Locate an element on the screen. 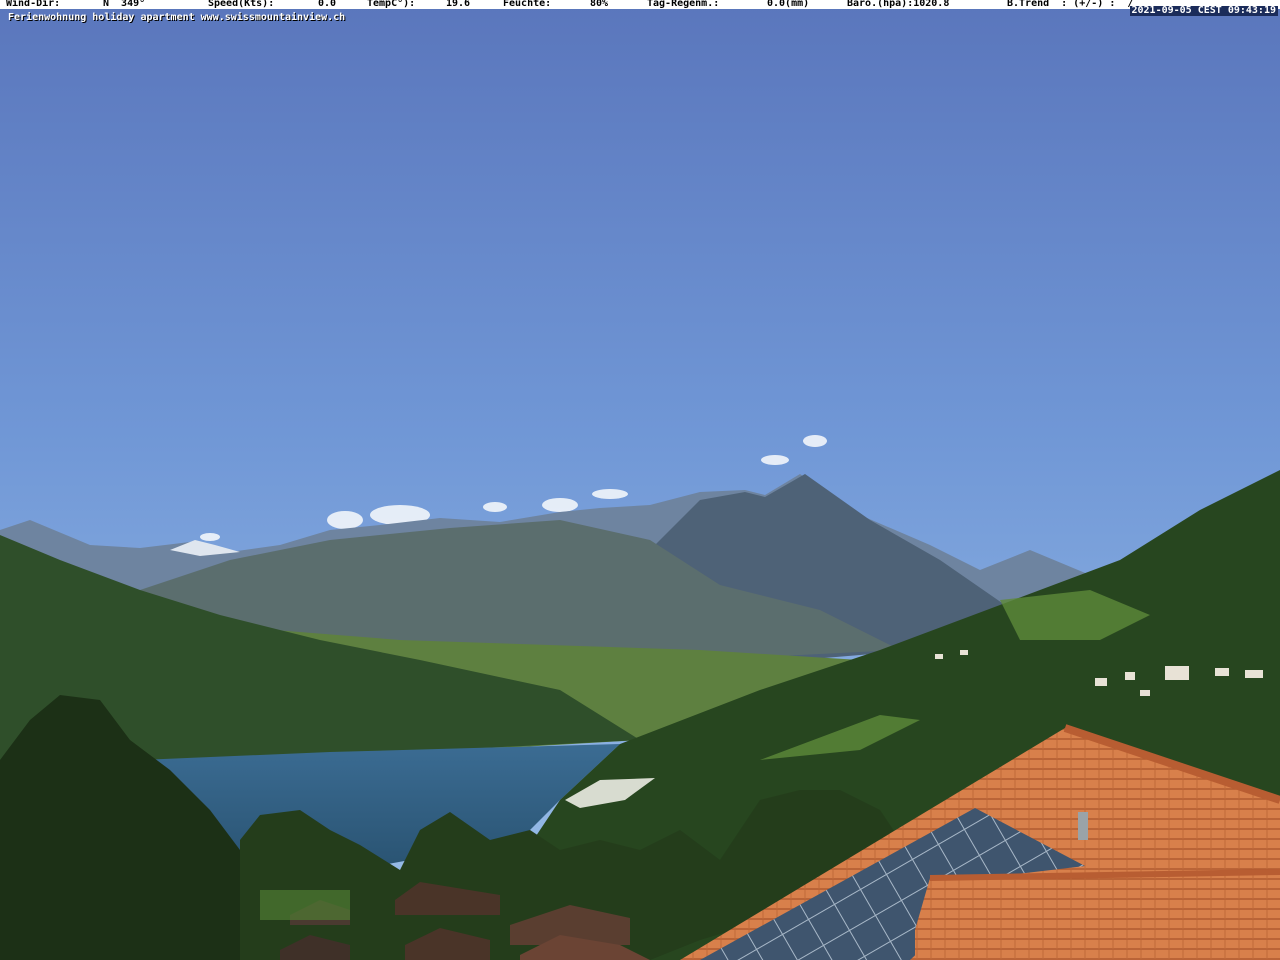 The image size is (1280, 960). wind-dir-label: Wind-Dir: is located at coordinates (33, 4).